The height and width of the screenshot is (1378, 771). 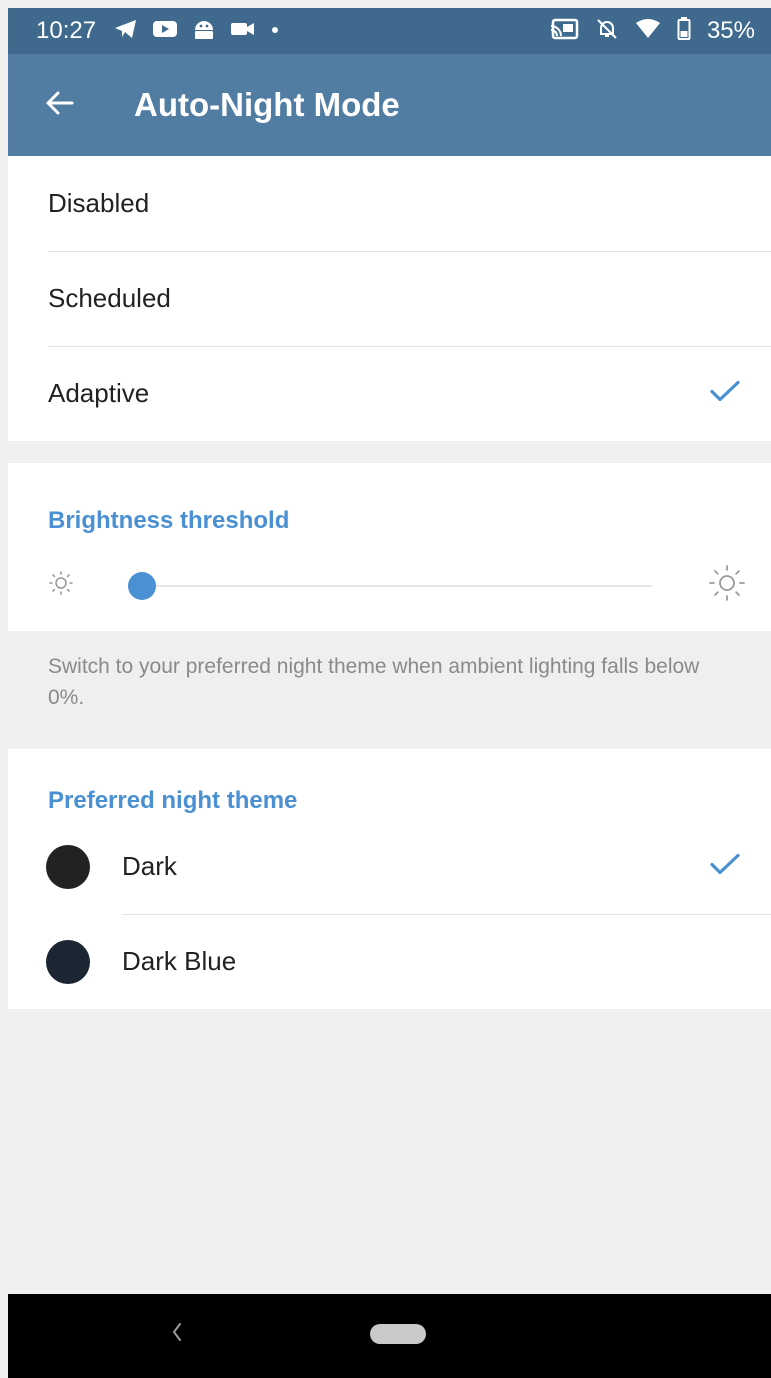 I want to click on page-title: Auto-Night Mode, so click(x=267, y=104).